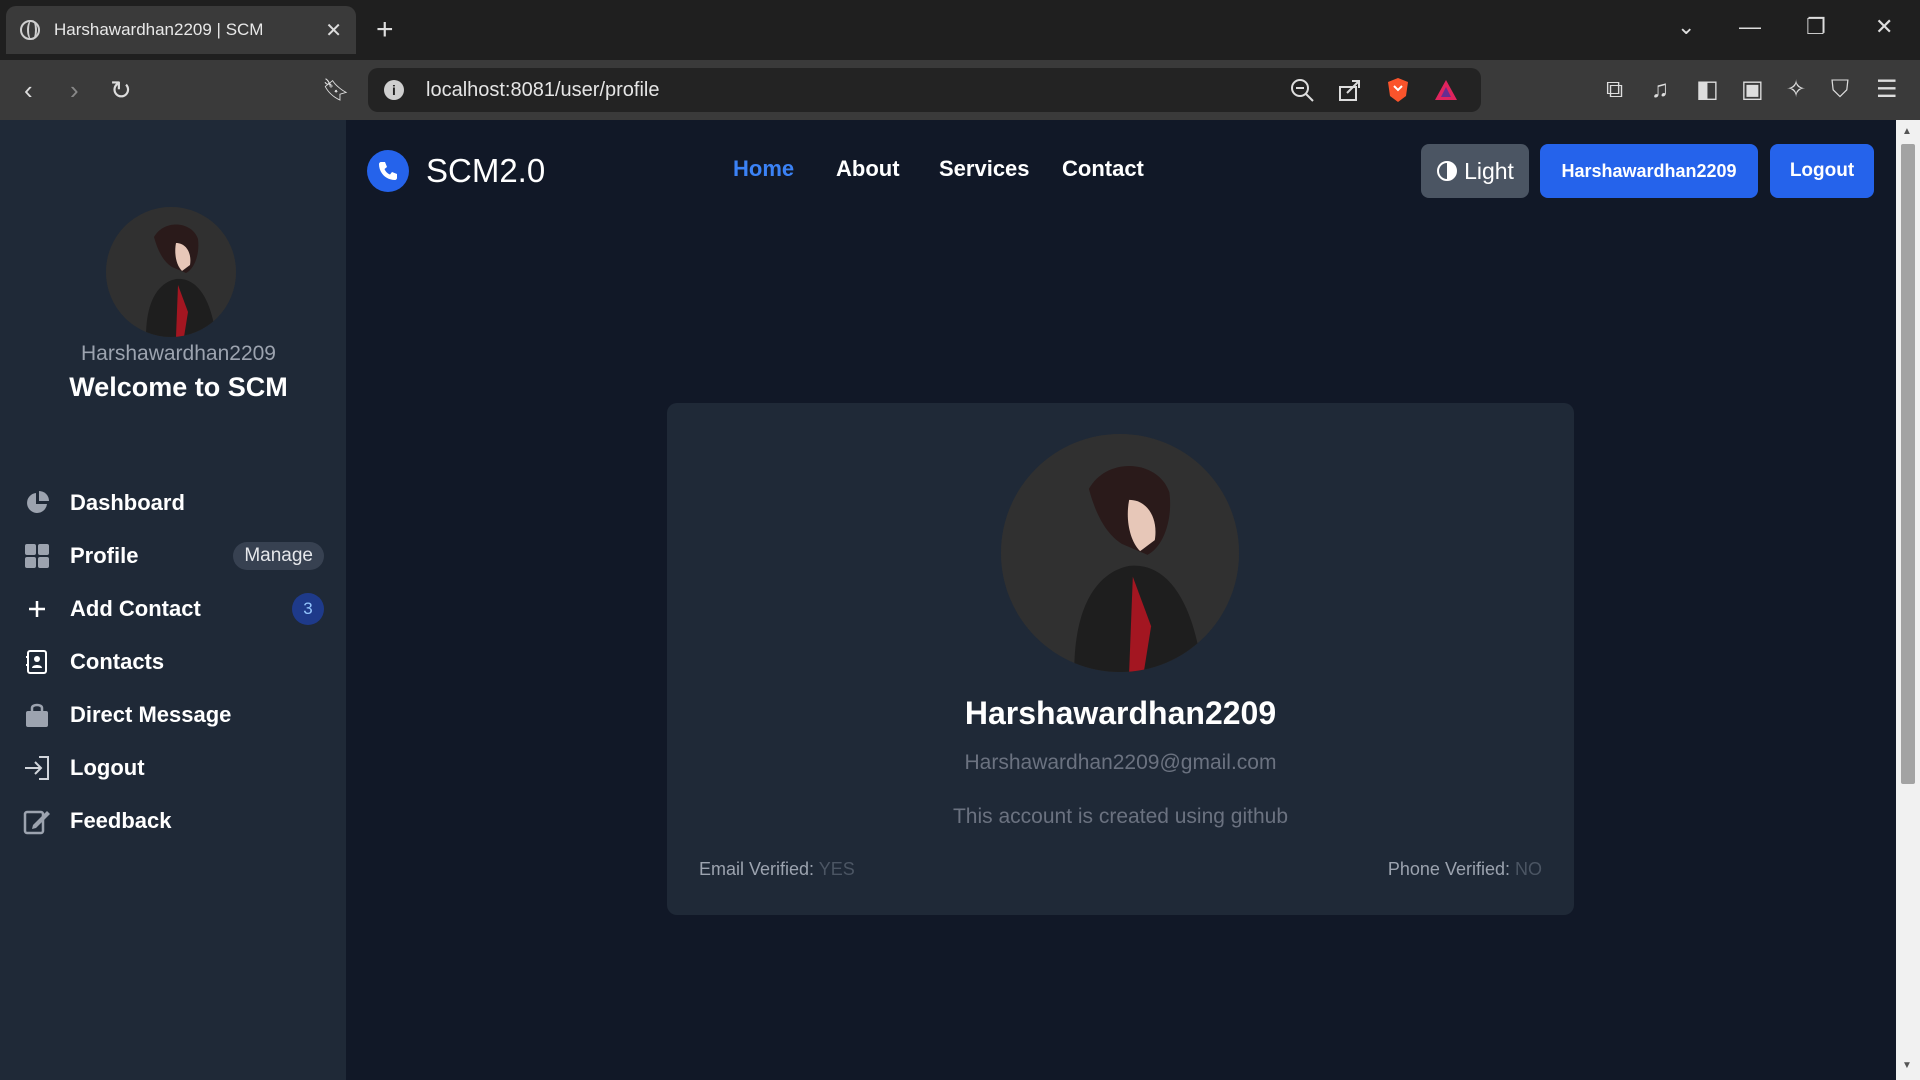 This screenshot has width=1920, height=1080. What do you see at coordinates (37, 556) in the screenshot?
I see `grid-icon` at bounding box center [37, 556].